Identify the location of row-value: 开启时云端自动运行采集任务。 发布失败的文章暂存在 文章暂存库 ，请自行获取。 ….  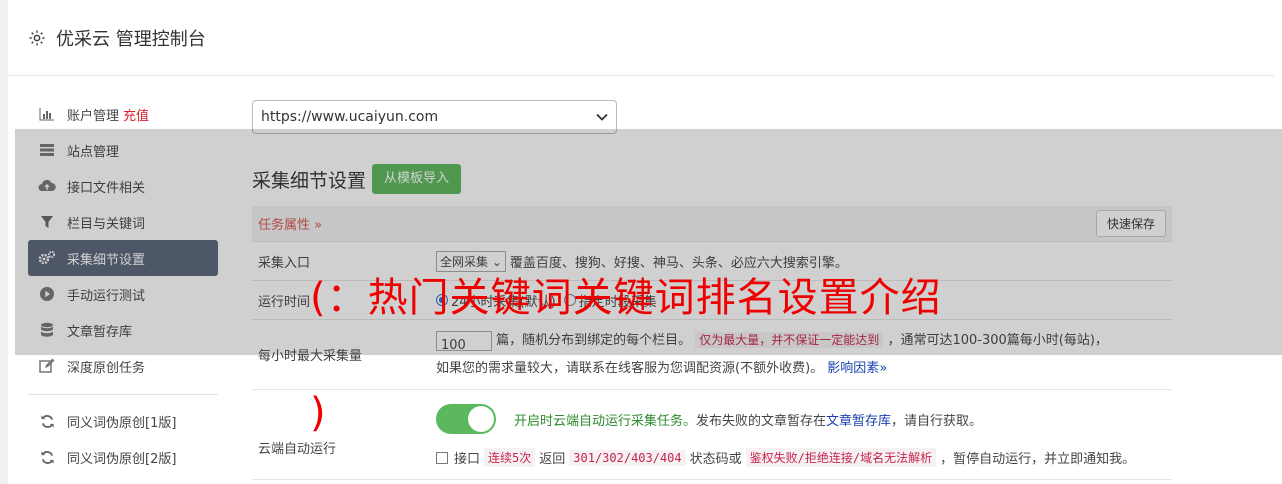
(804, 434).